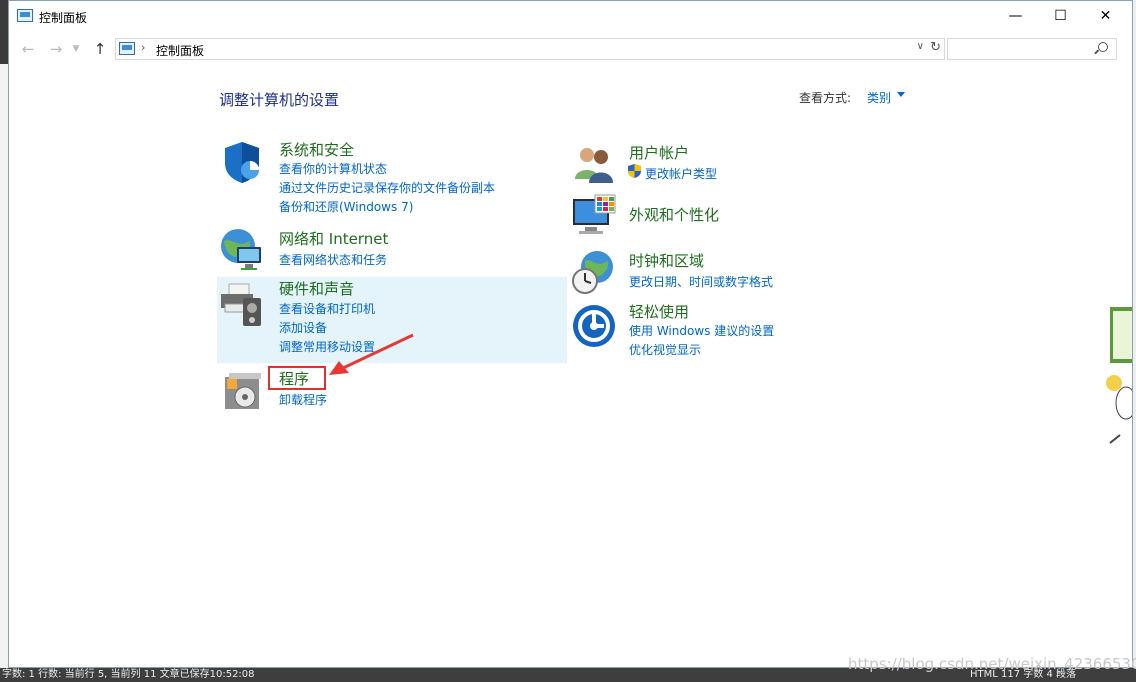  I want to click on annotation-arrow-icon, so click(371, 354).